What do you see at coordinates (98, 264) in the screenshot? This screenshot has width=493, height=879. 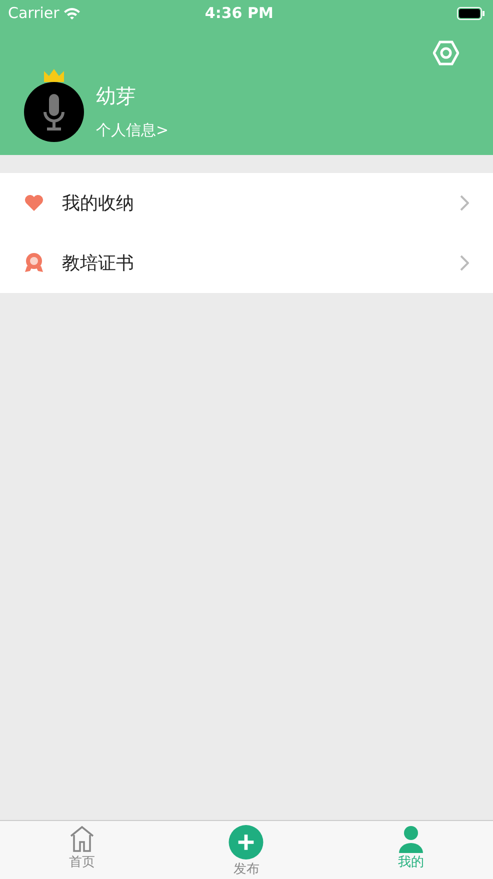 I see `menu-label: 教培证书` at bounding box center [98, 264].